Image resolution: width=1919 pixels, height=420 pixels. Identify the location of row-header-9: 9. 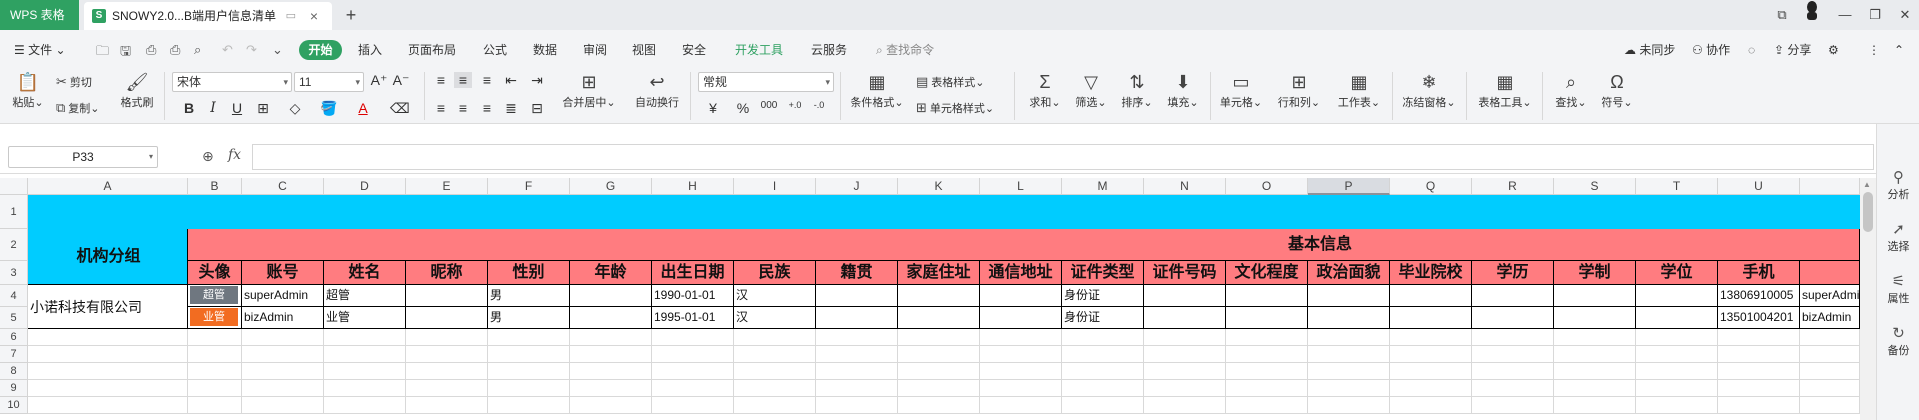
(14, 388).